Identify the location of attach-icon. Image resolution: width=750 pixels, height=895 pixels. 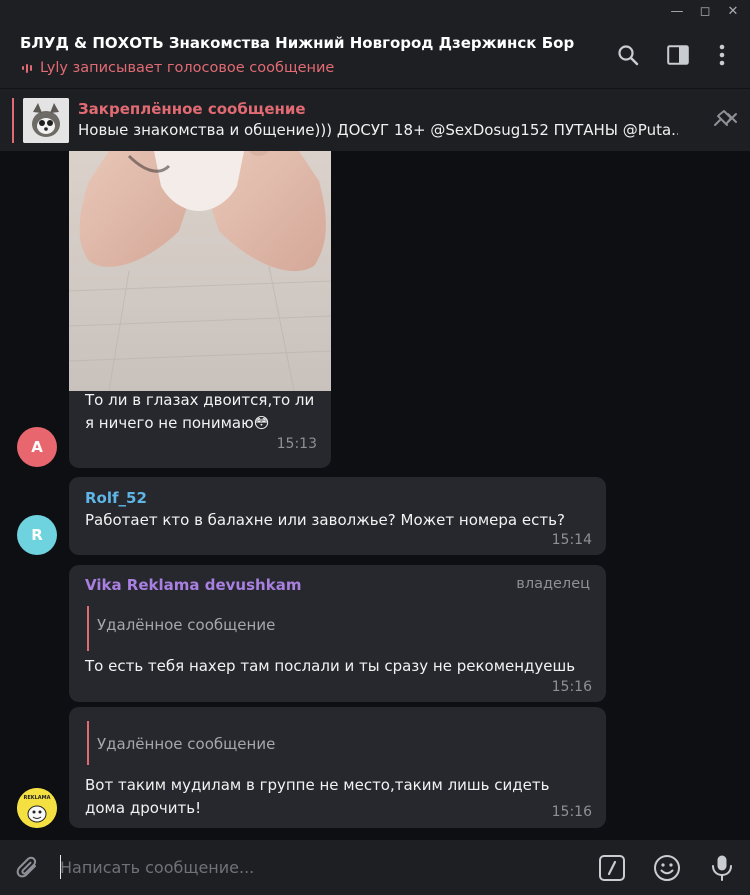
(26, 867).